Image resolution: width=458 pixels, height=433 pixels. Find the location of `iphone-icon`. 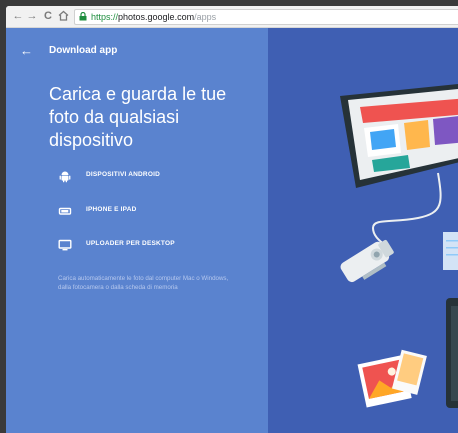

iphone-icon is located at coordinates (65, 211).